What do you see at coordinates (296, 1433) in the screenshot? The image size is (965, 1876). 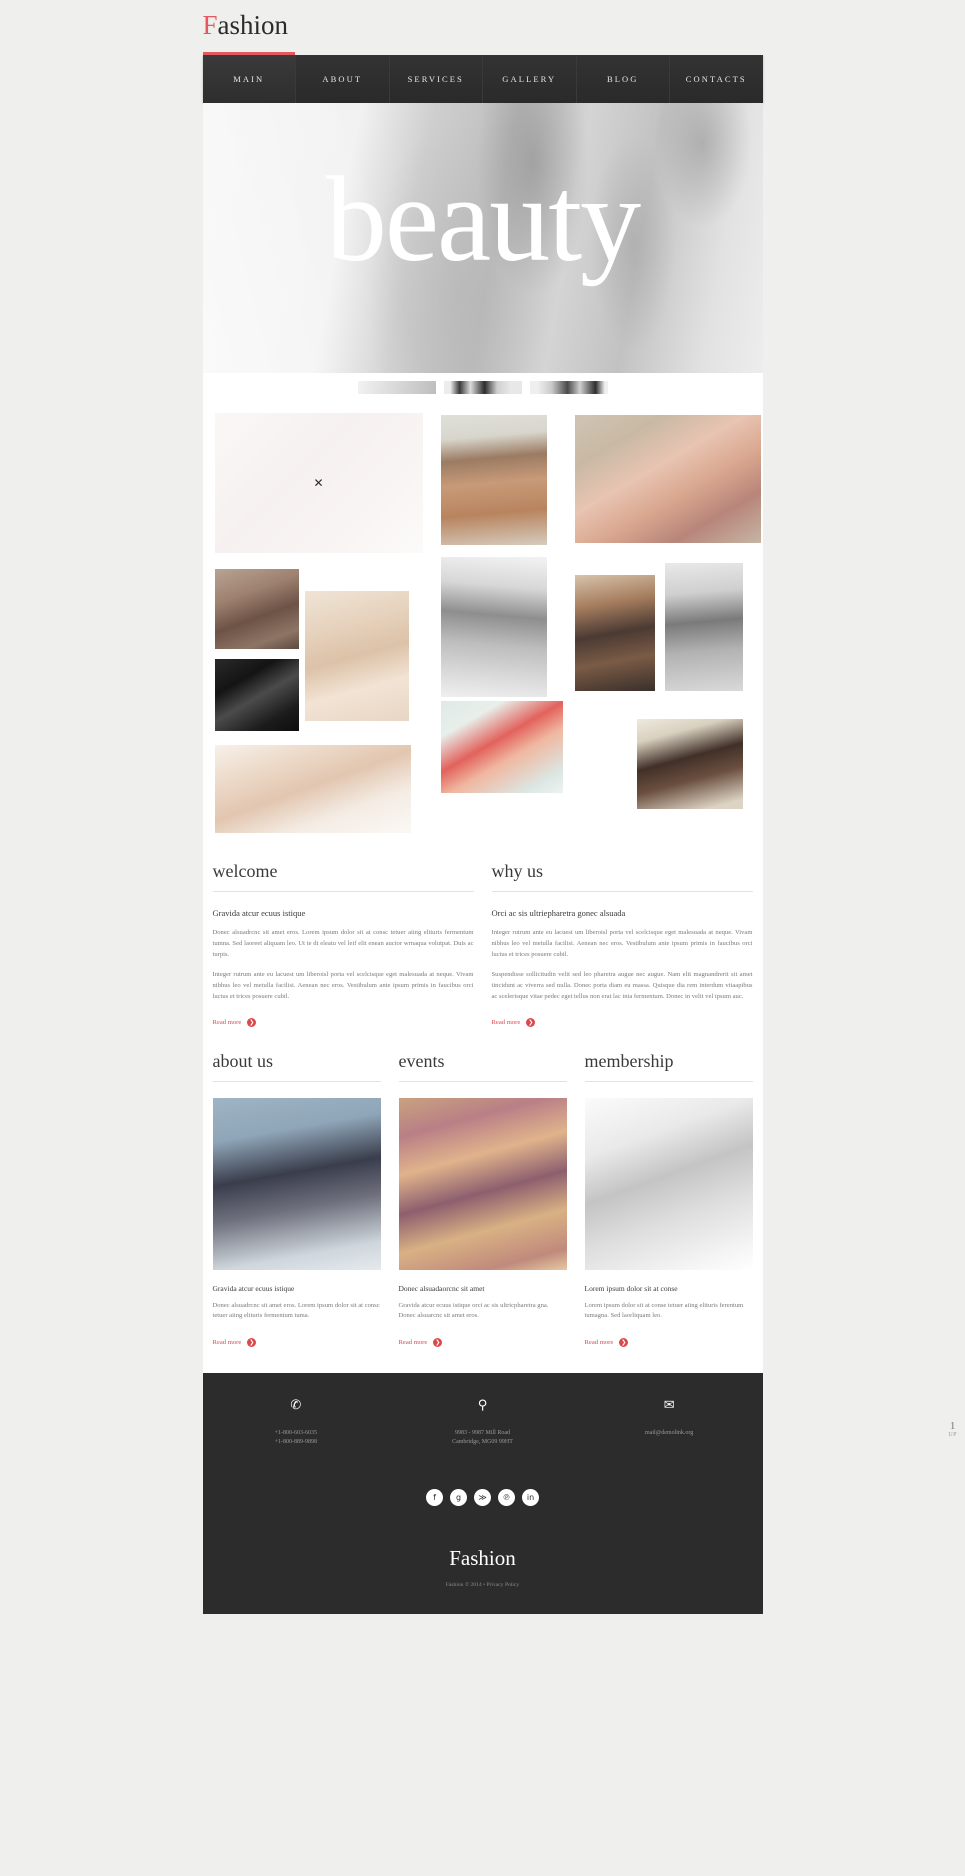 I see `phone-line-1: +1-800-603-6035` at bounding box center [296, 1433].